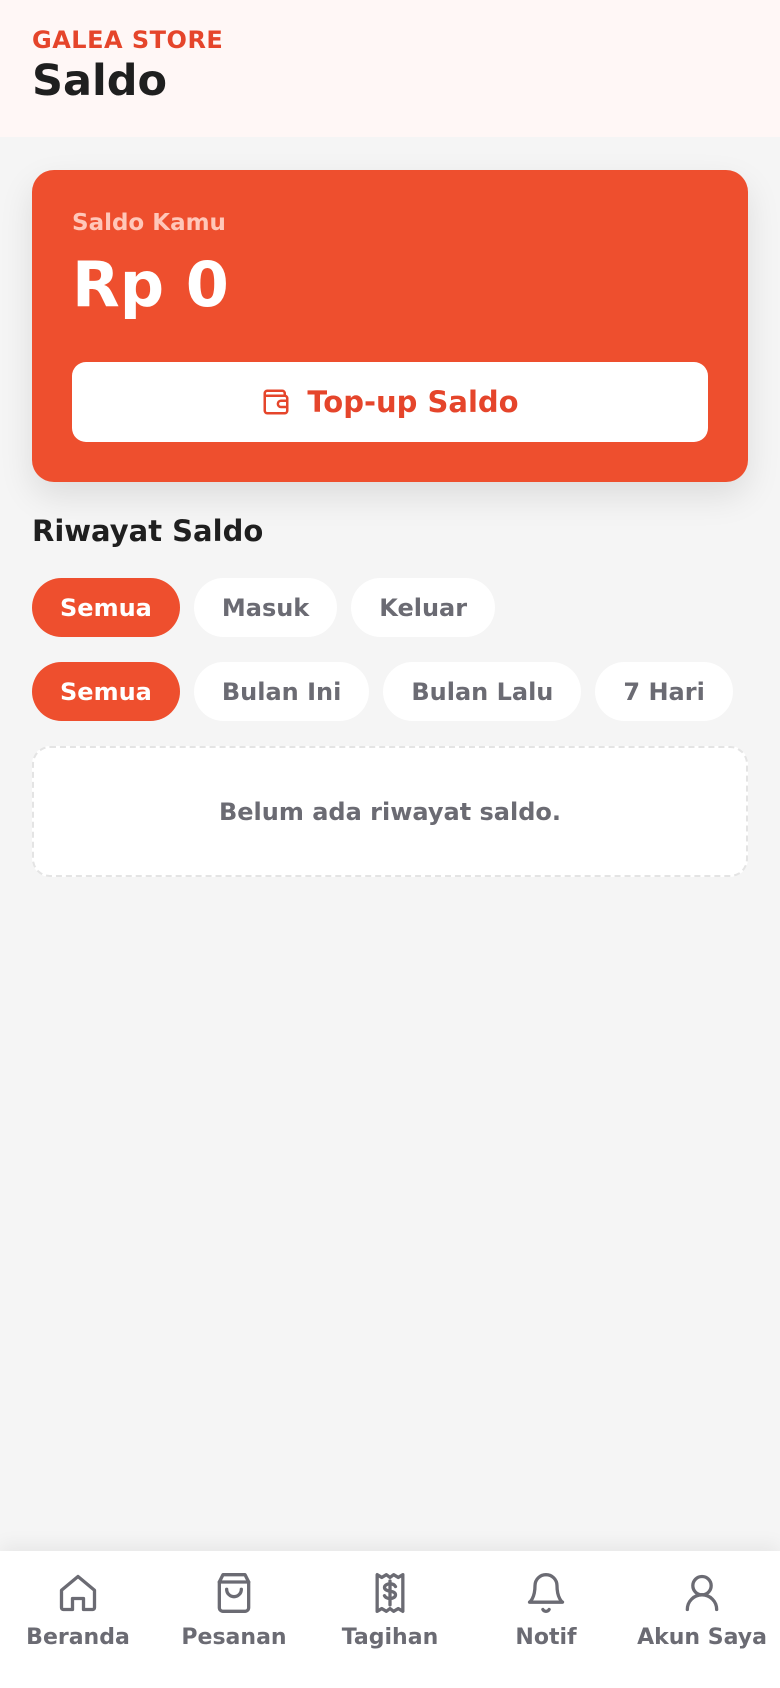 Image resolution: width=780 pixels, height=1688 pixels. I want to click on topup-button: Top-up Saldo, so click(390, 402).